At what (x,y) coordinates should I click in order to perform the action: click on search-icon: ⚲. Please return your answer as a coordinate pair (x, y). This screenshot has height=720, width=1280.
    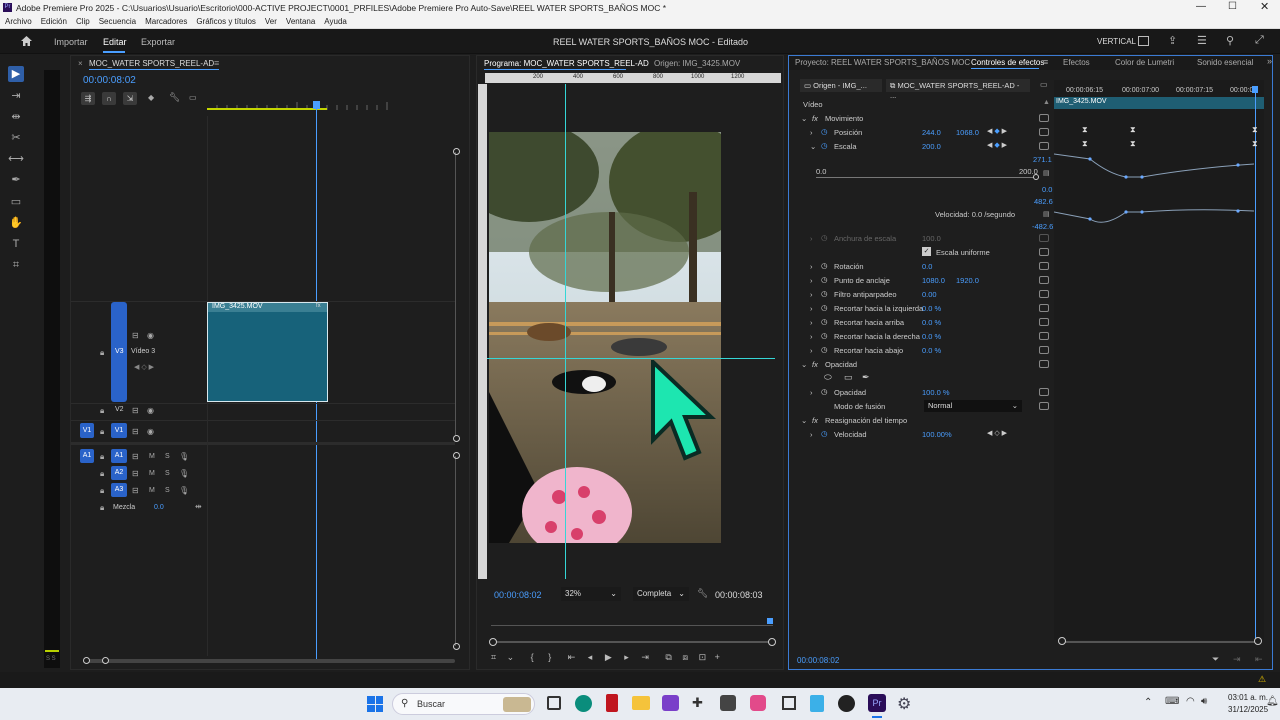
    Looking at the image, I should click on (1230, 40).